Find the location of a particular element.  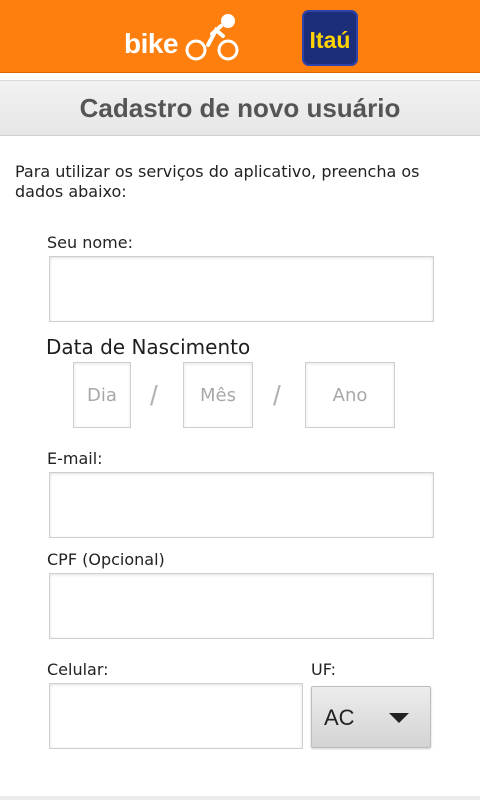

bikerio-logo: bike is located at coordinates (184, 37).